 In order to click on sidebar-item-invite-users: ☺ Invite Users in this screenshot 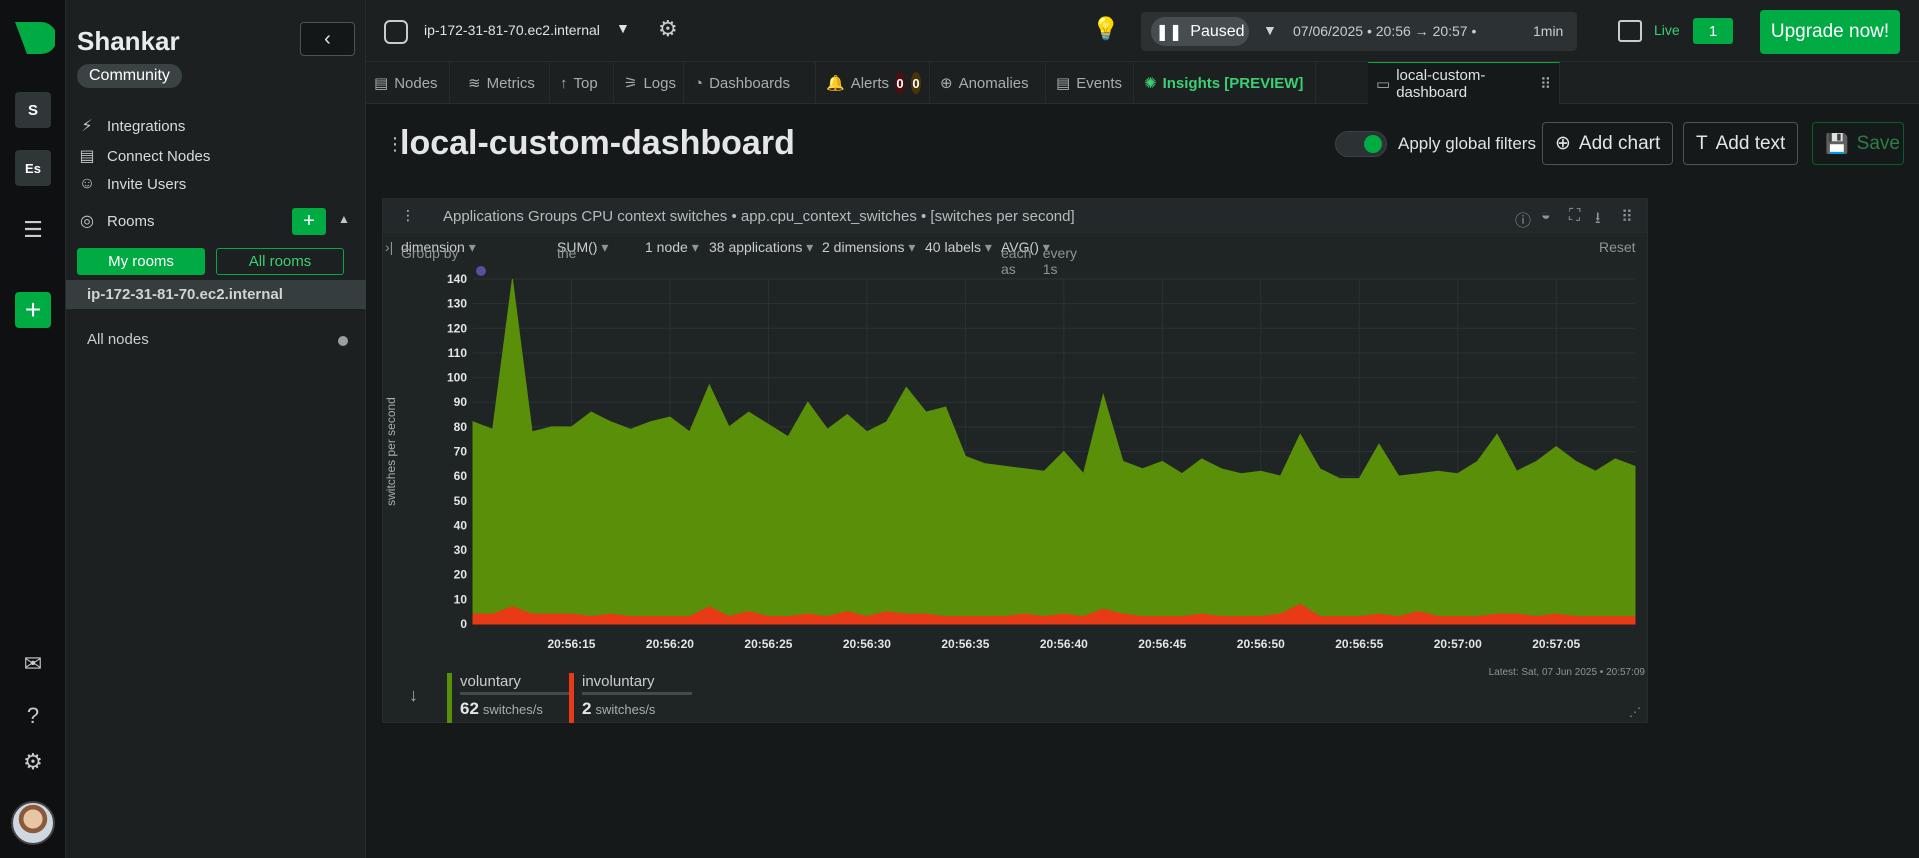, I will do `click(131, 184)`.